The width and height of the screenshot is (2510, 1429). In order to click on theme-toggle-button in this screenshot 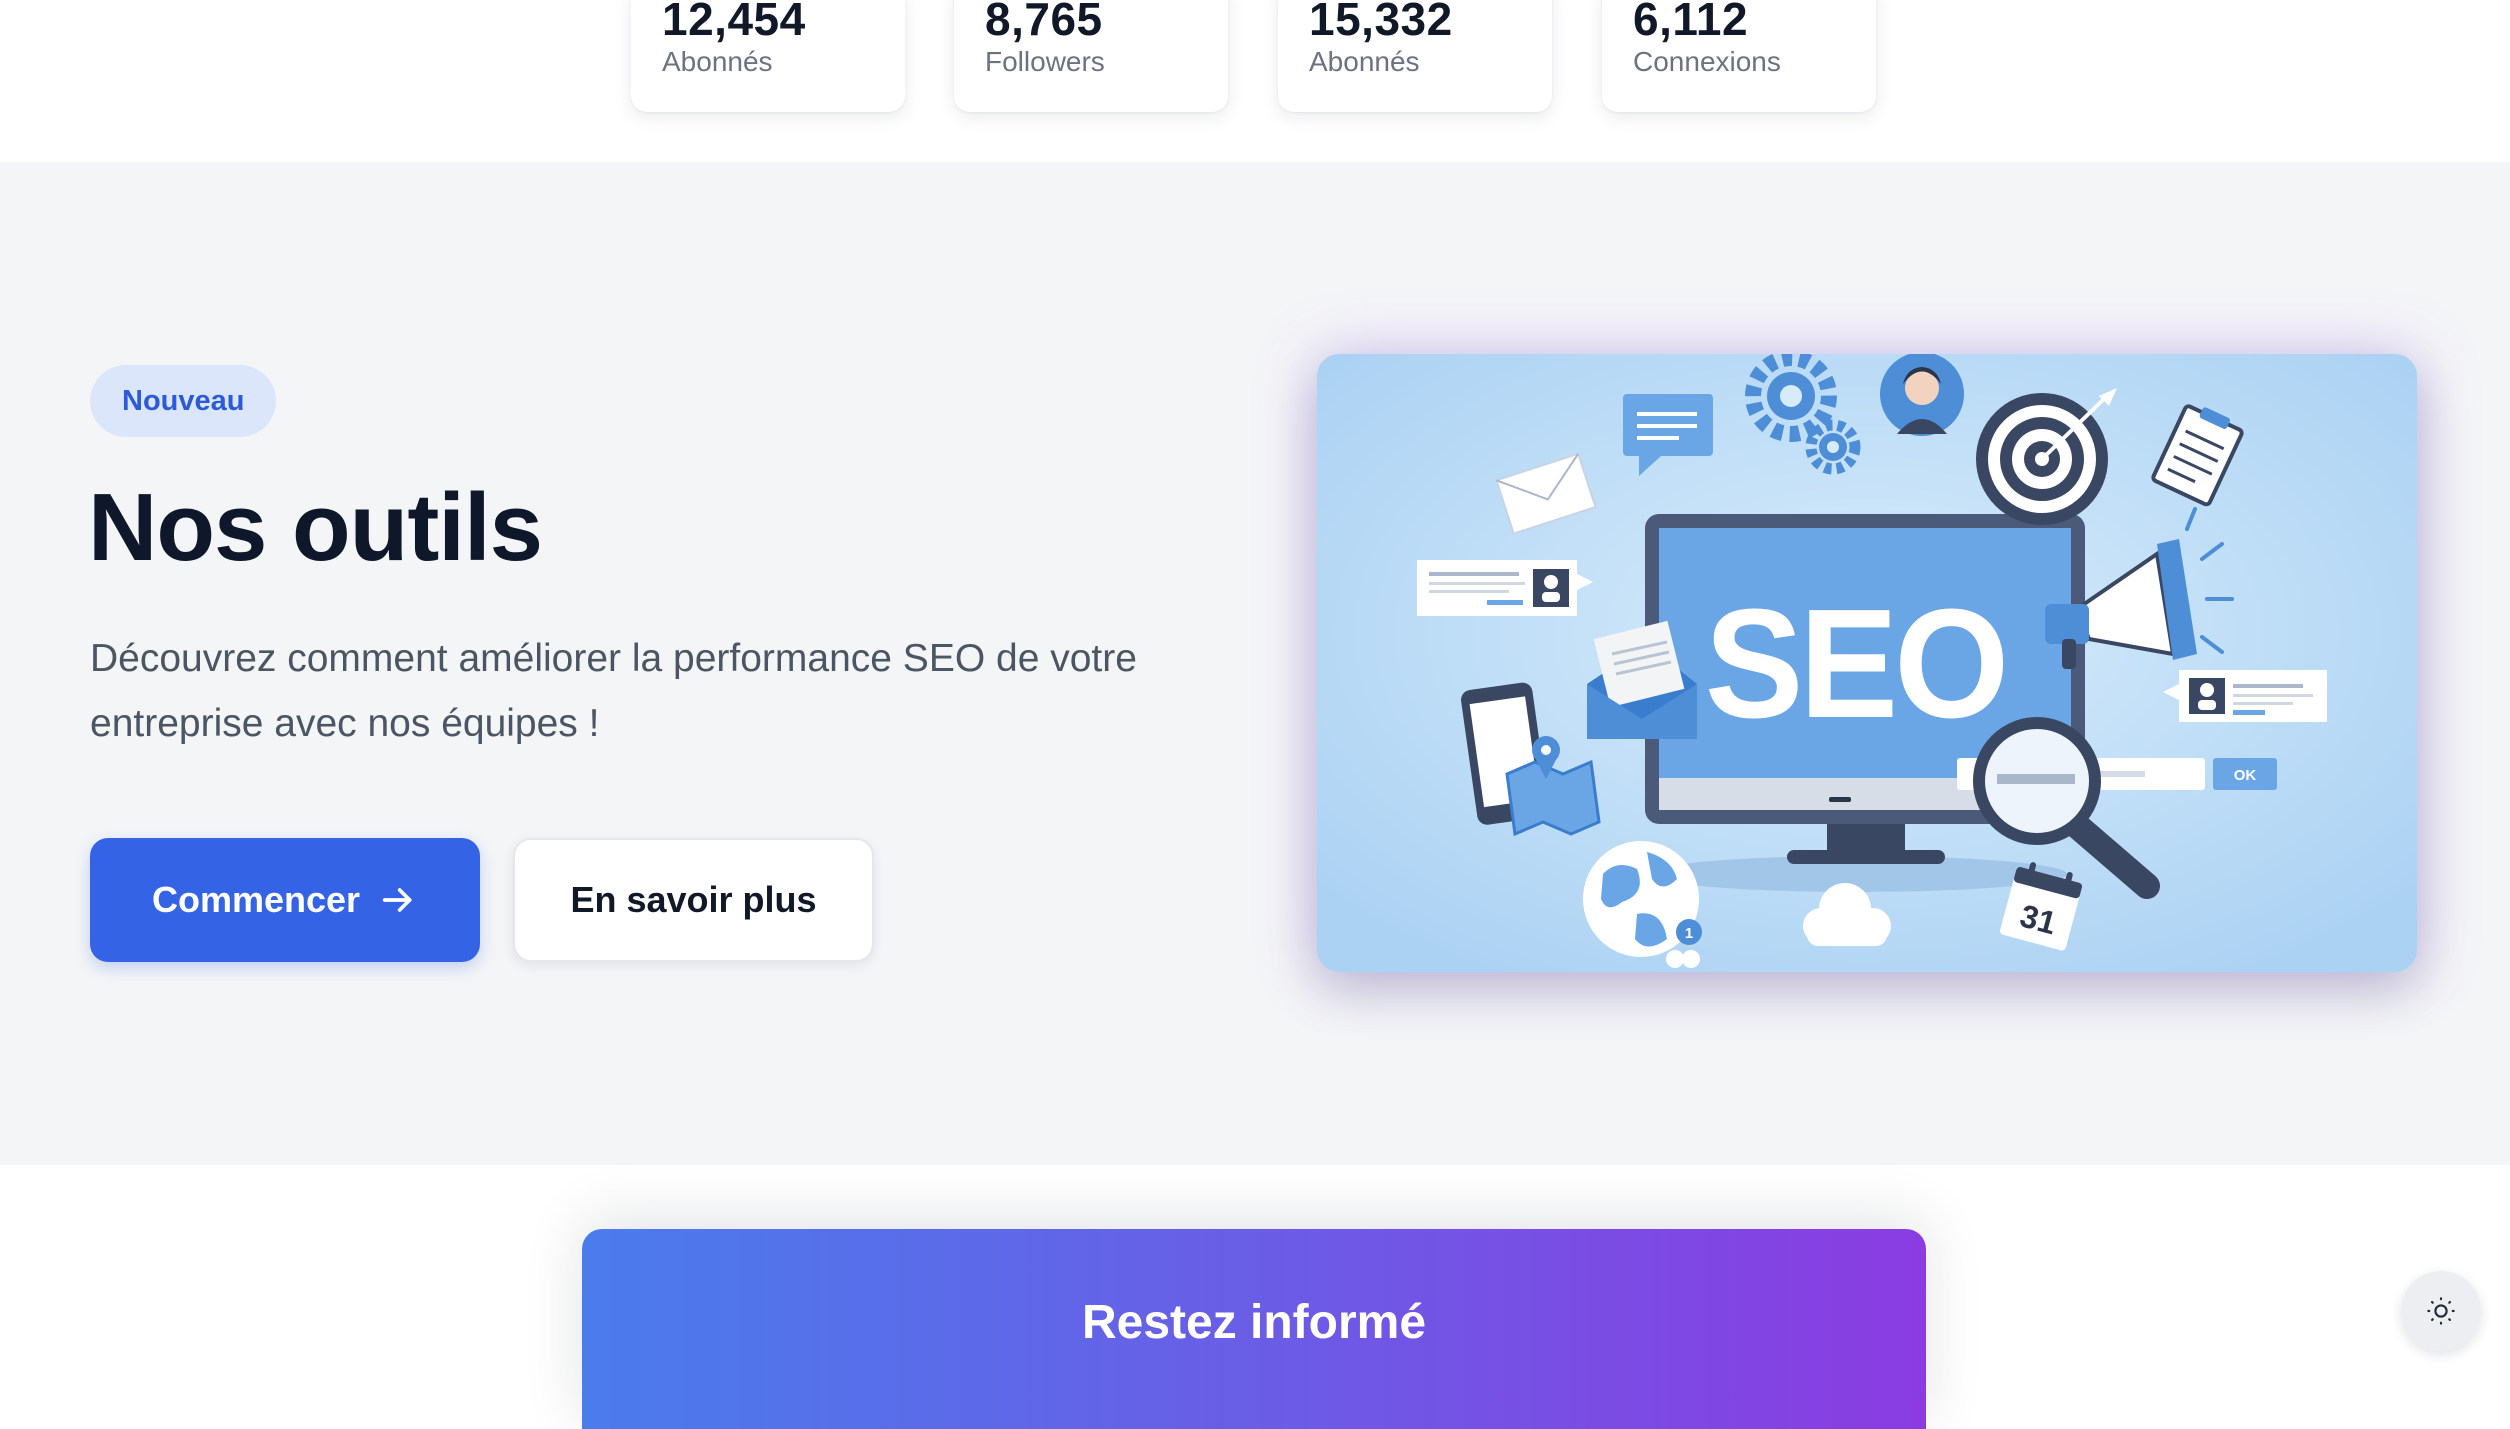, I will do `click(2441, 1311)`.